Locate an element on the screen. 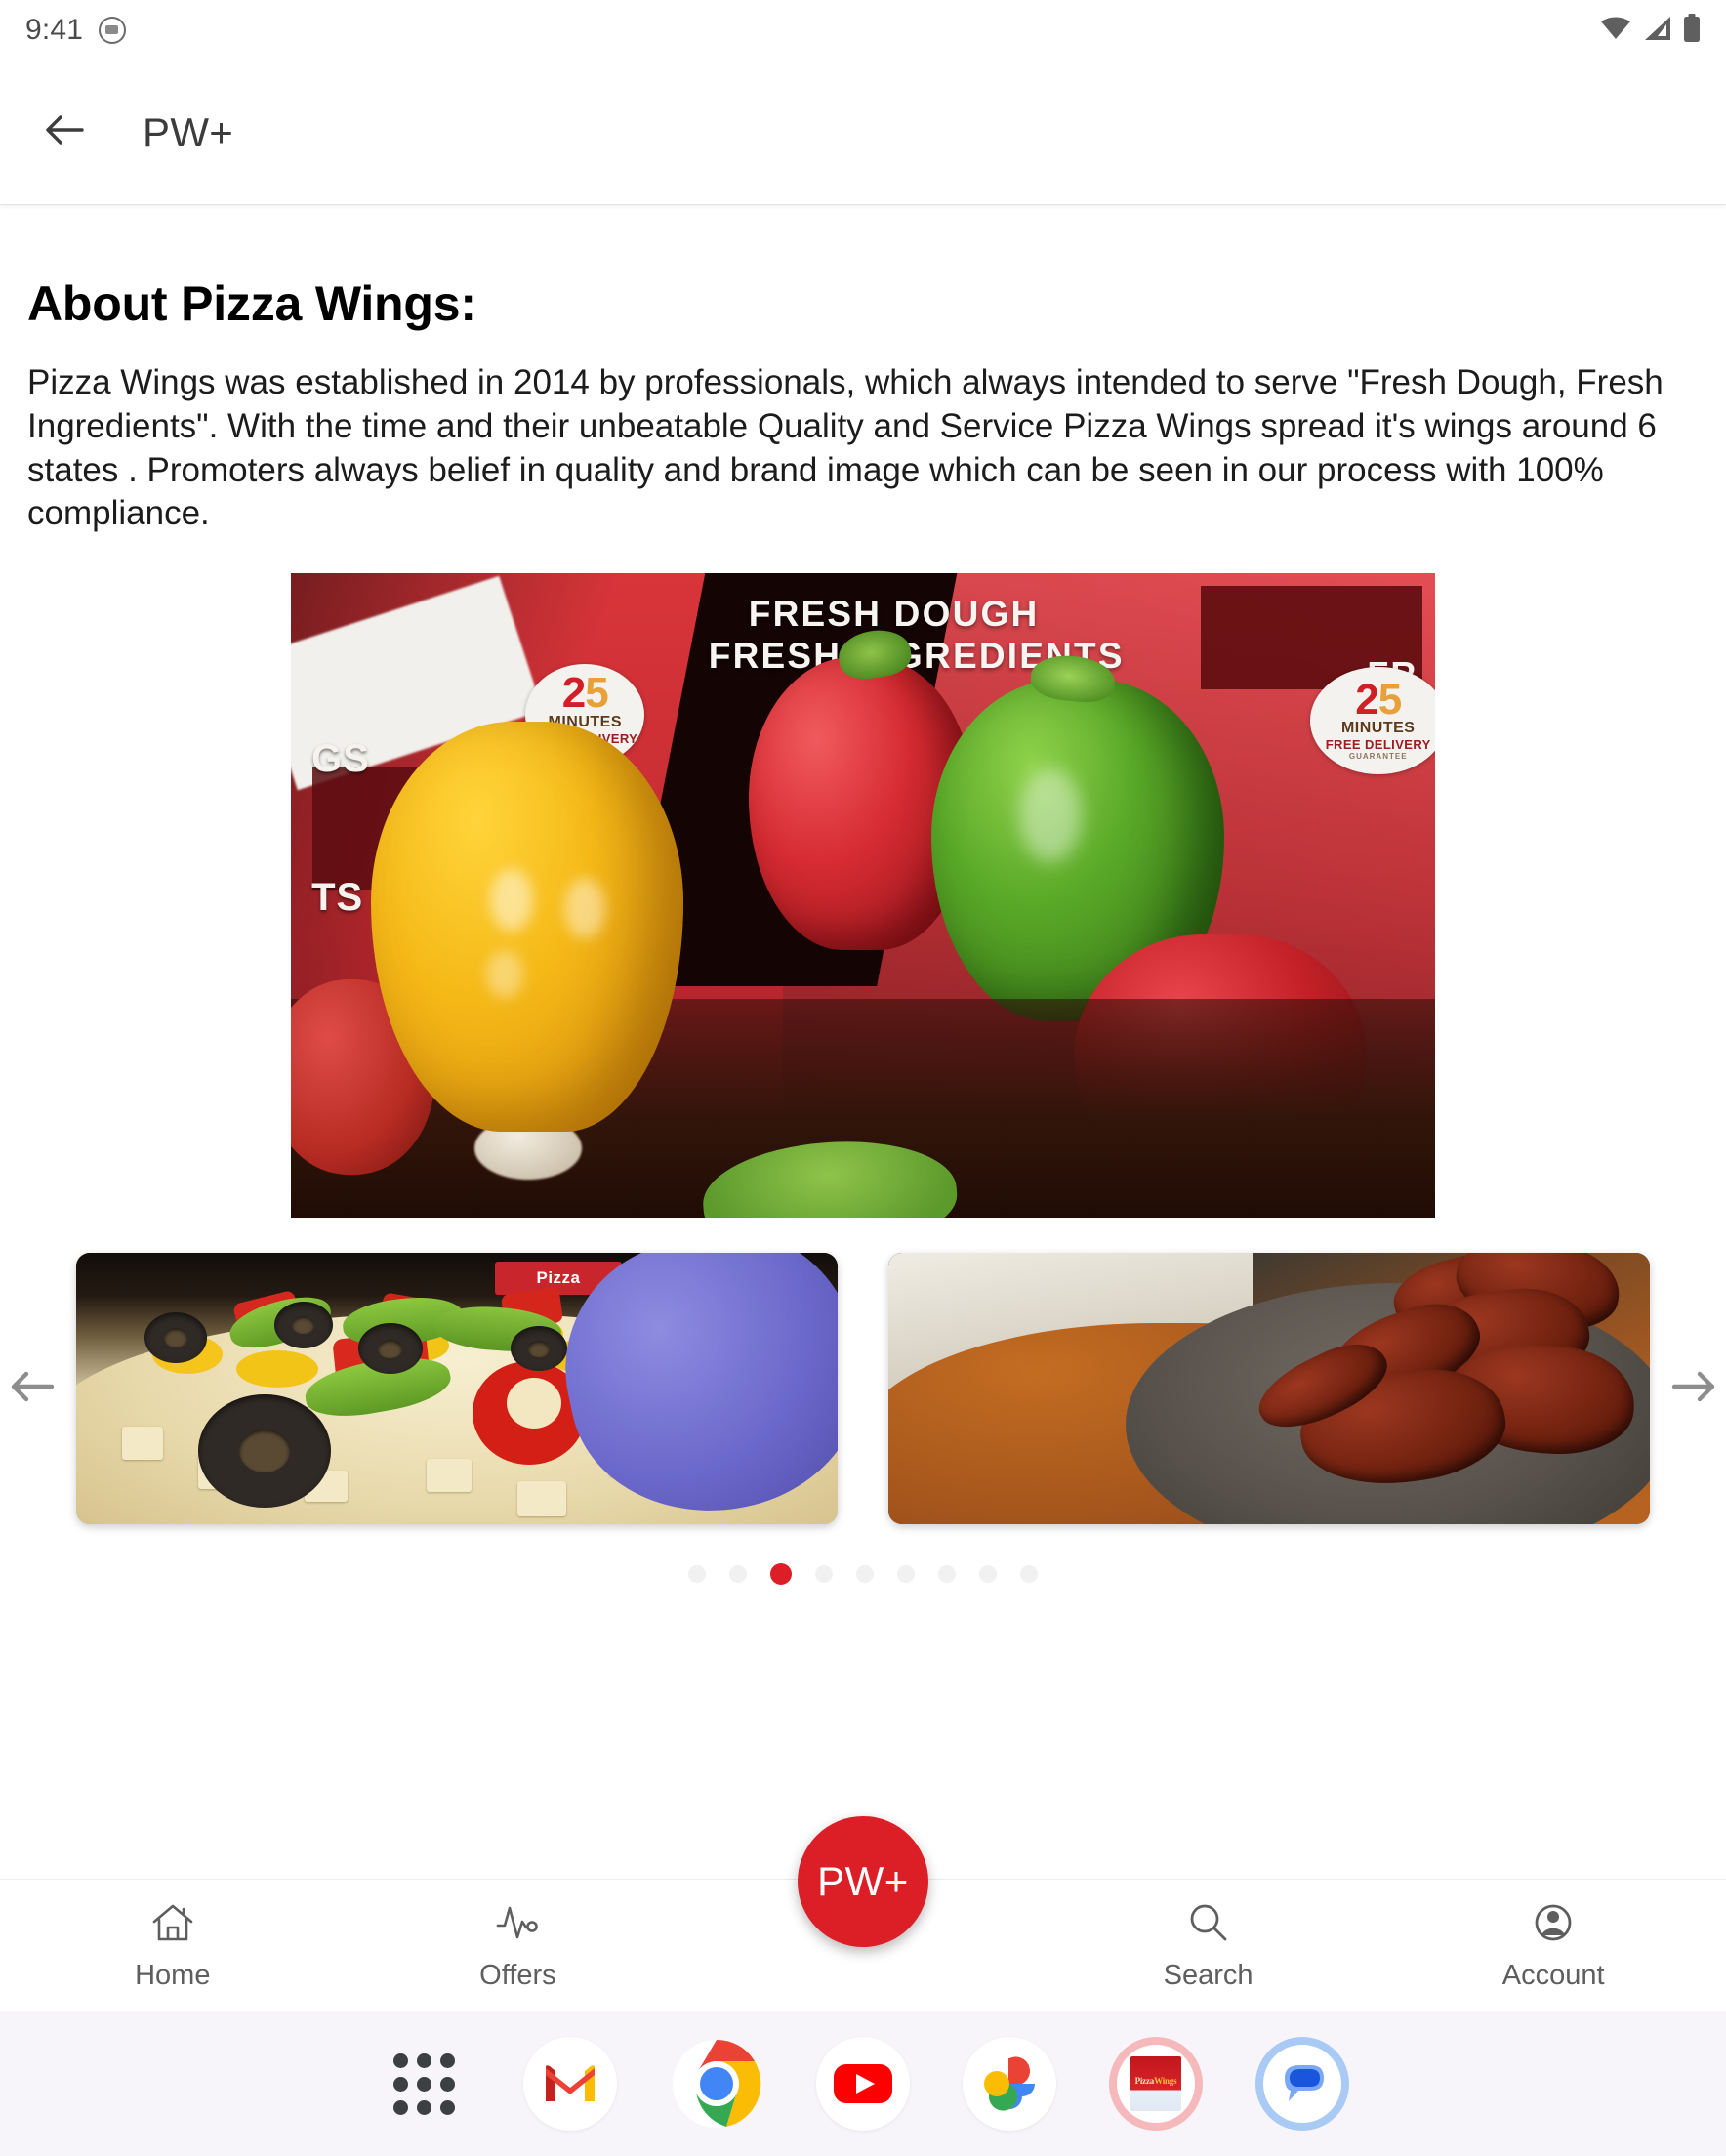 This screenshot has height=2156, width=1726. android-dock: PizzaWings is located at coordinates (863, 2084).